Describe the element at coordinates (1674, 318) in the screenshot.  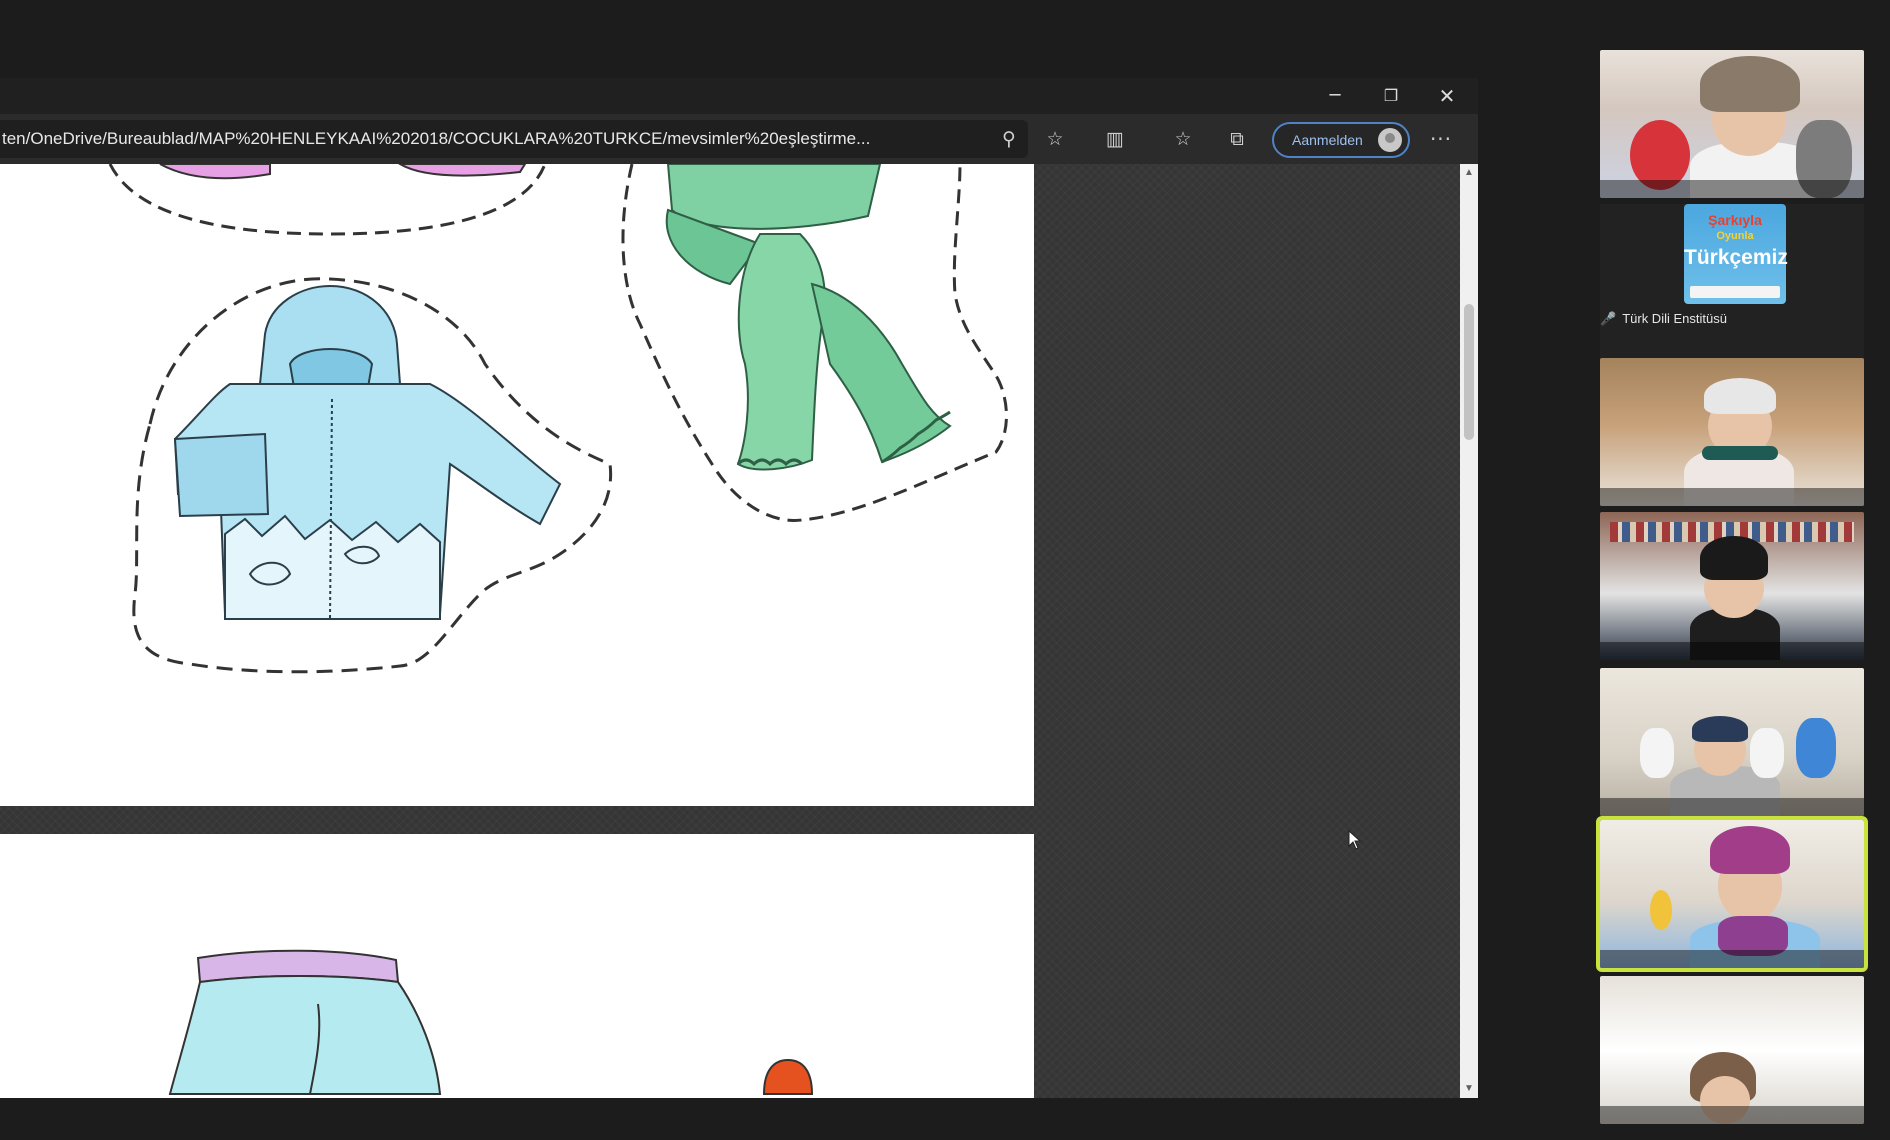
I see `participant-name: Türk Dili Enstitüsü` at that location.